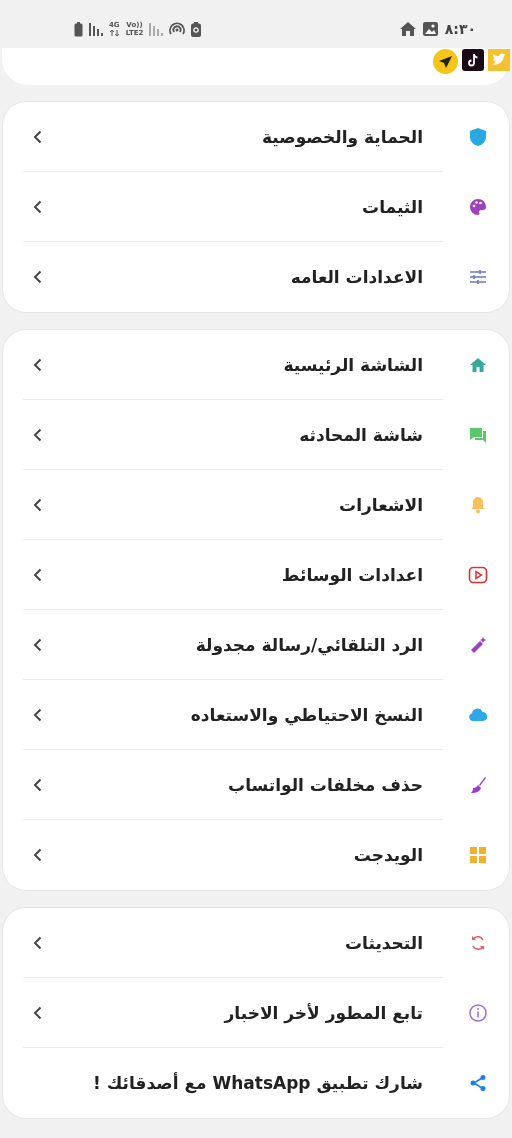 The image size is (512, 1138). Describe the element at coordinates (361, 434) in the screenshot. I see `menu-item: شاشة المحادثه` at that location.